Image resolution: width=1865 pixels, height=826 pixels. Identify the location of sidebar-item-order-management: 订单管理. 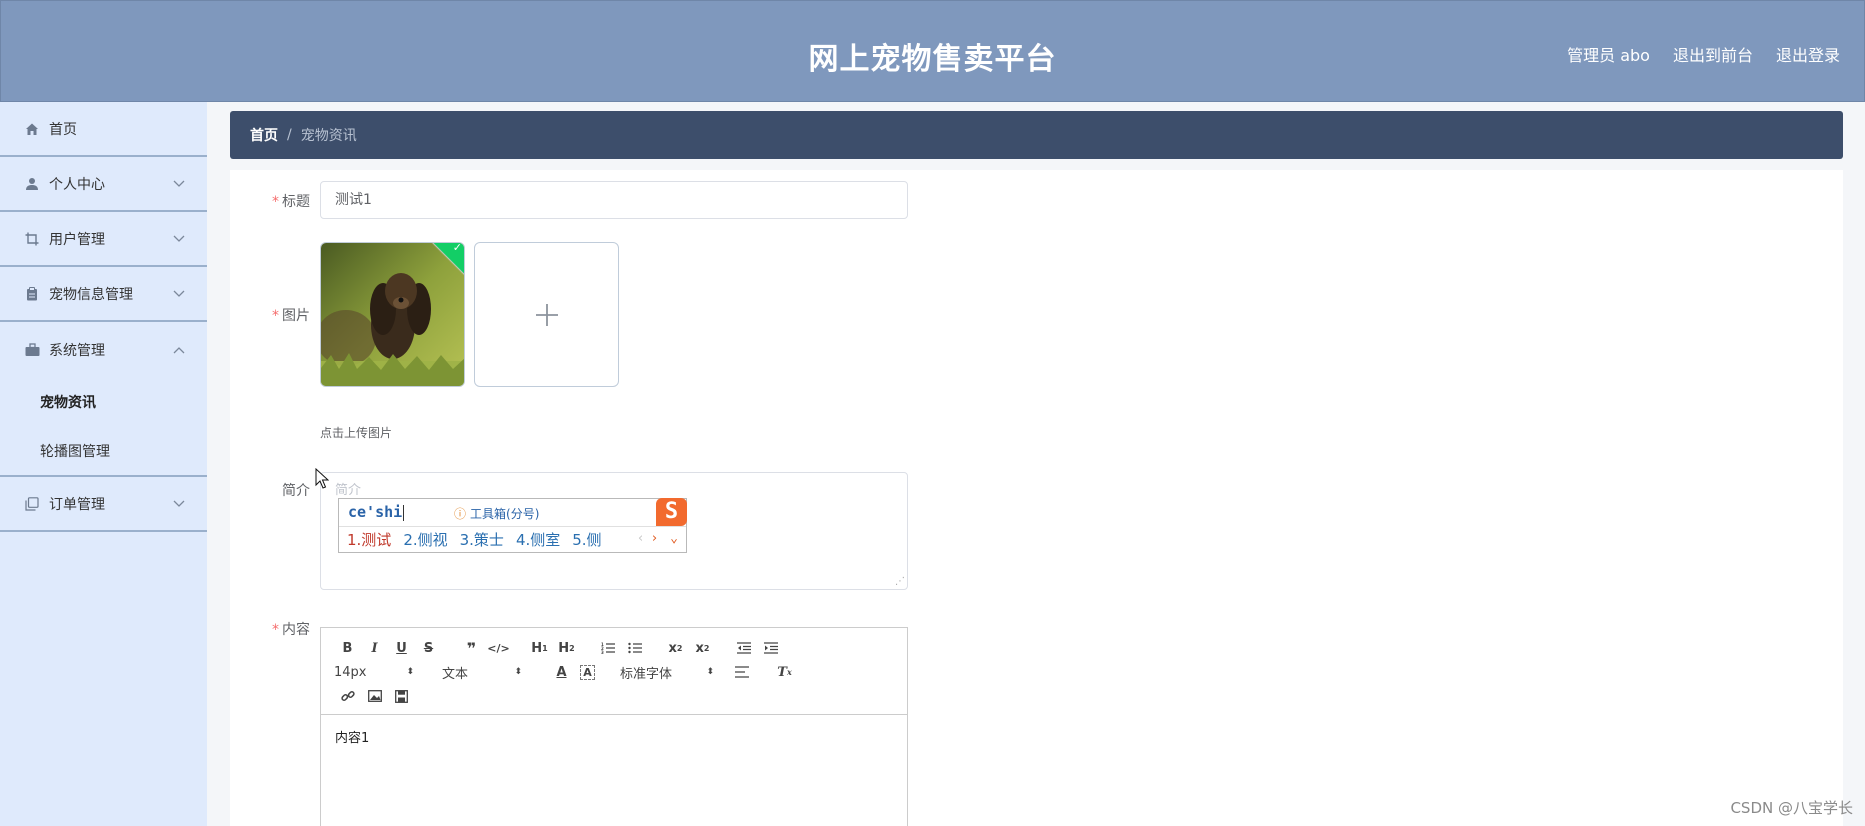
(103, 504).